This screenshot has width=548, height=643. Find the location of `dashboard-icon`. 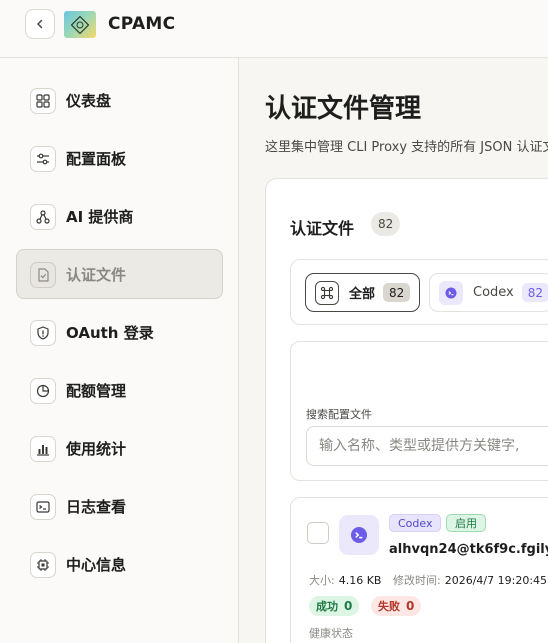

dashboard-icon is located at coordinates (43, 101).